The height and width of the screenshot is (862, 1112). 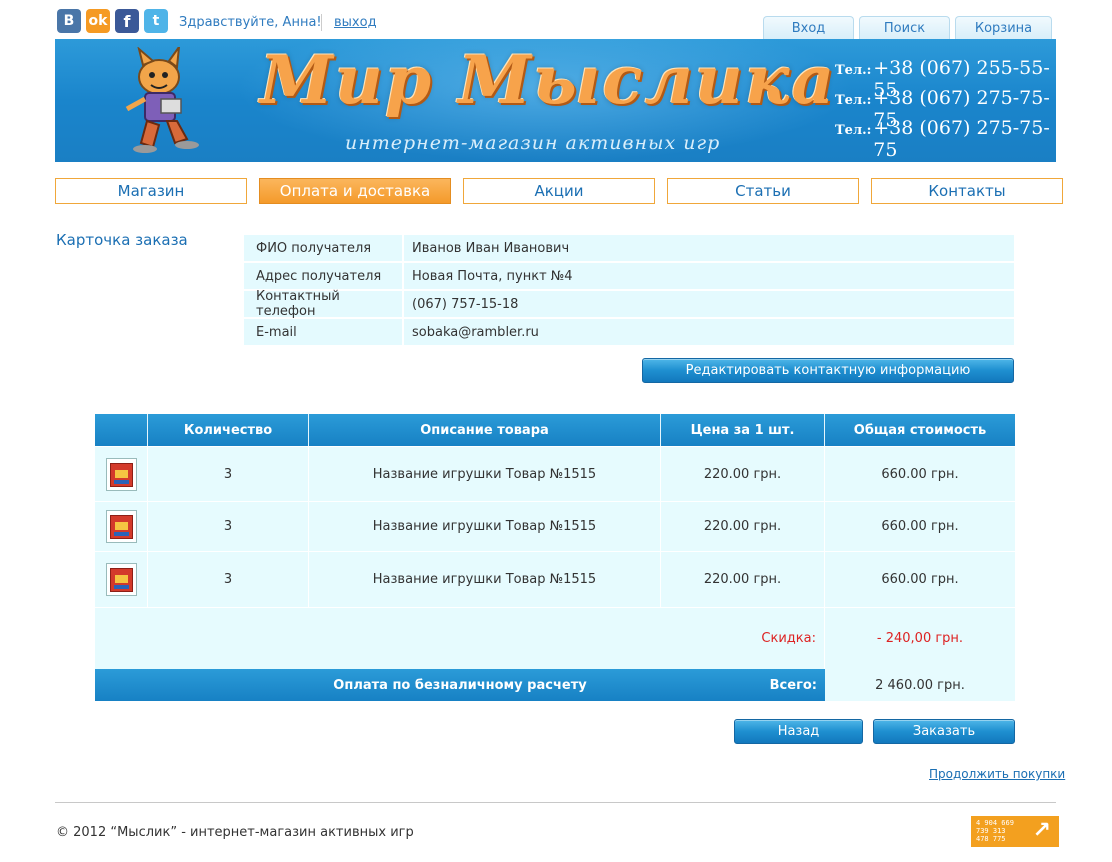 What do you see at coordinates (920, 638) in the screenshot?
I see `discount-value: - 240,00 грн.` at bounding box center [920, 638].